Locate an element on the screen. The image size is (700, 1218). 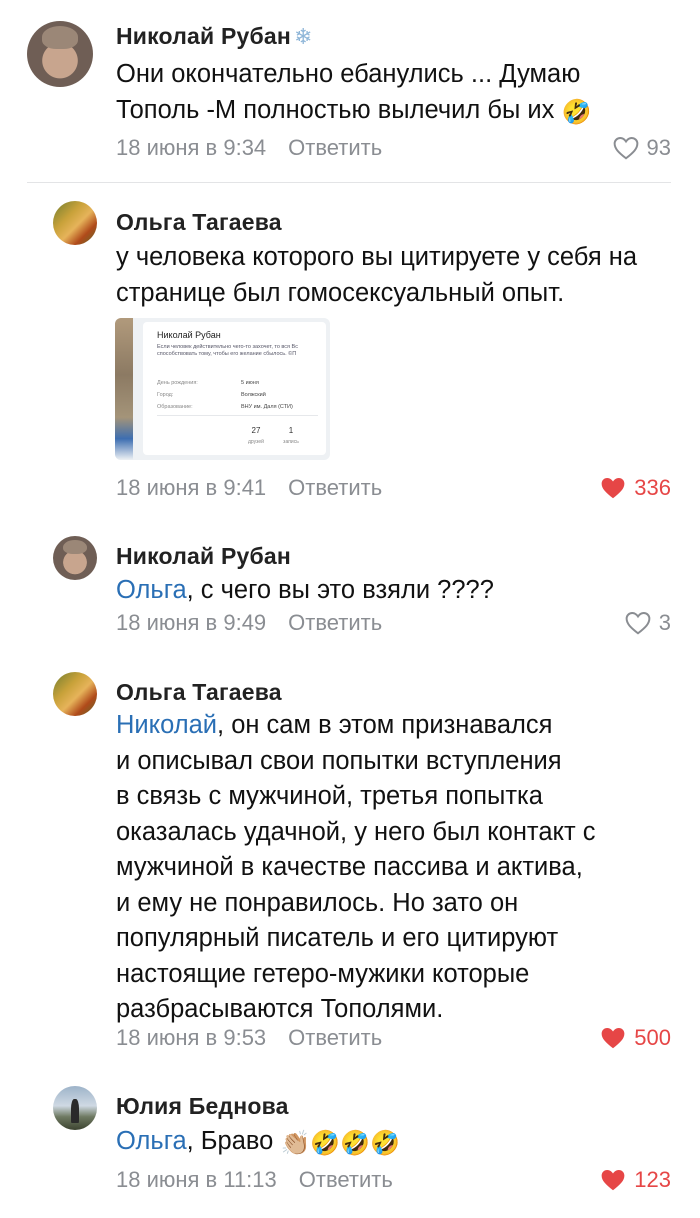
comment-author: Николай Рубан is located at coordinates (203, 556).